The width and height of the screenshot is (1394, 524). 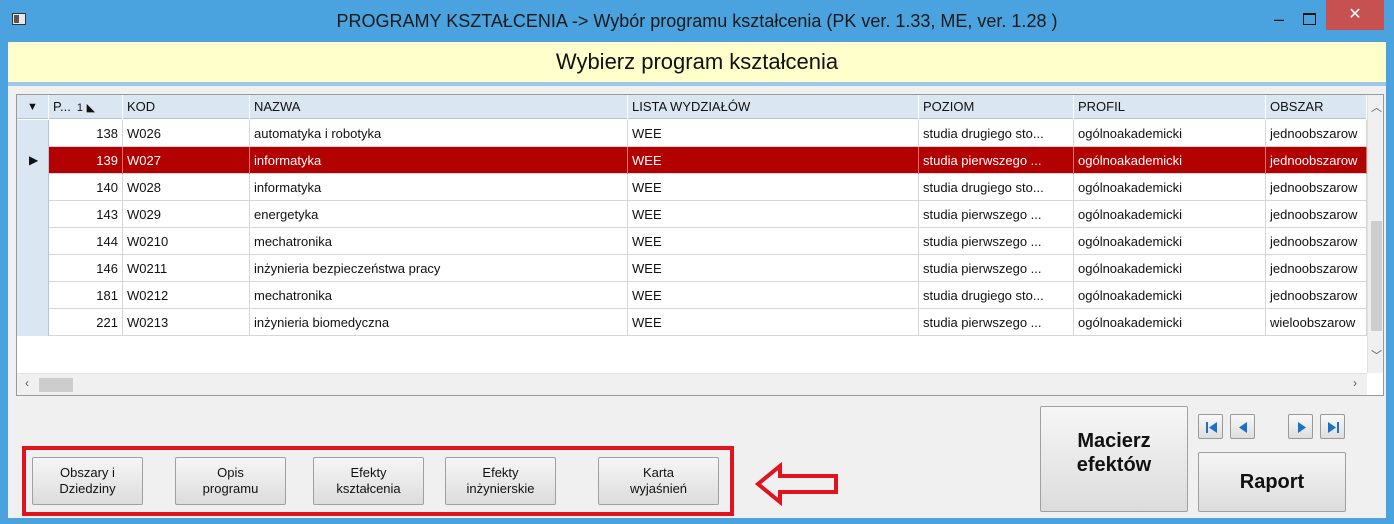 What do you see at coordinates (186, 295) in the screenshot?
I see `cell-kod: W0212` at bounding box center [186, 295].